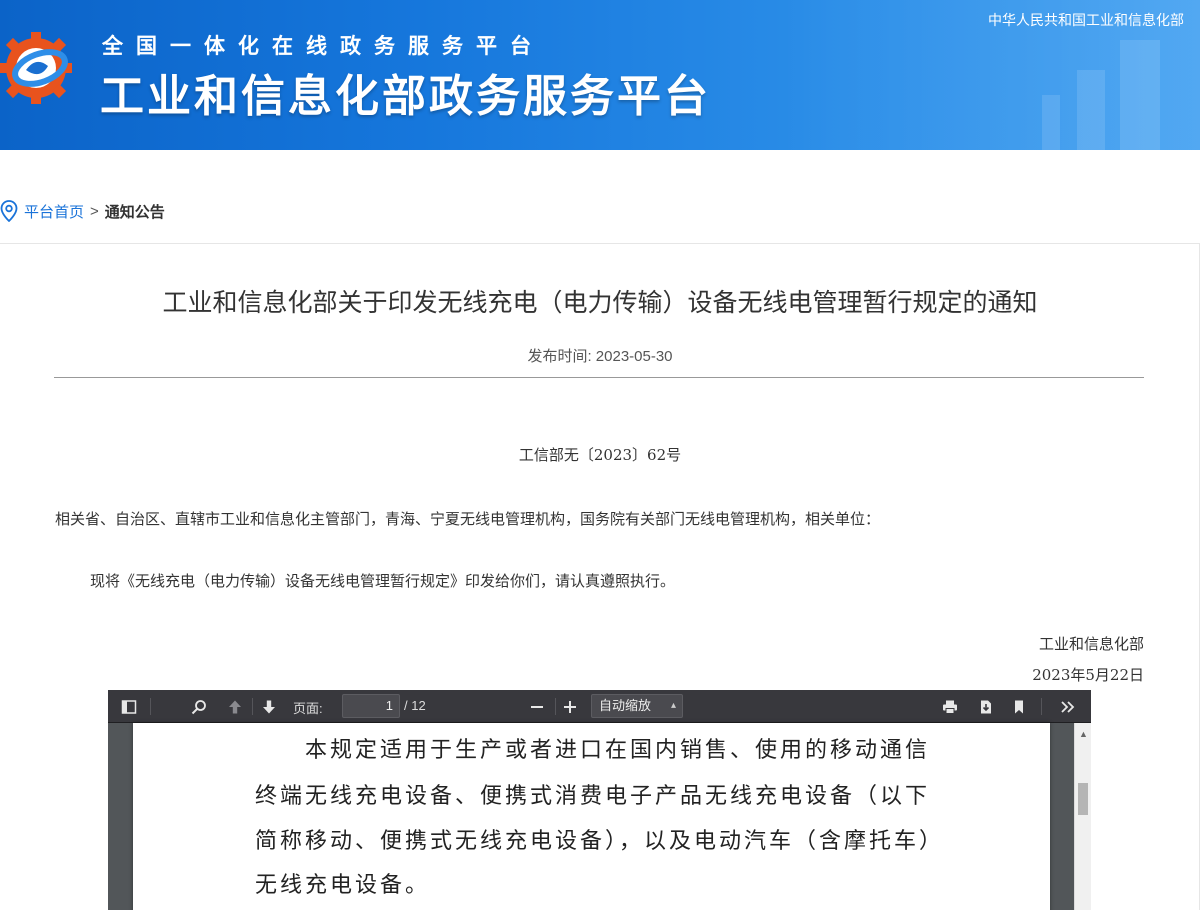 This screenshot has width=1200, height=910. What do you see at coordinates (9, 211) in the screenshot?
I see `location-pin-icon` at bounding box center [9, 211].